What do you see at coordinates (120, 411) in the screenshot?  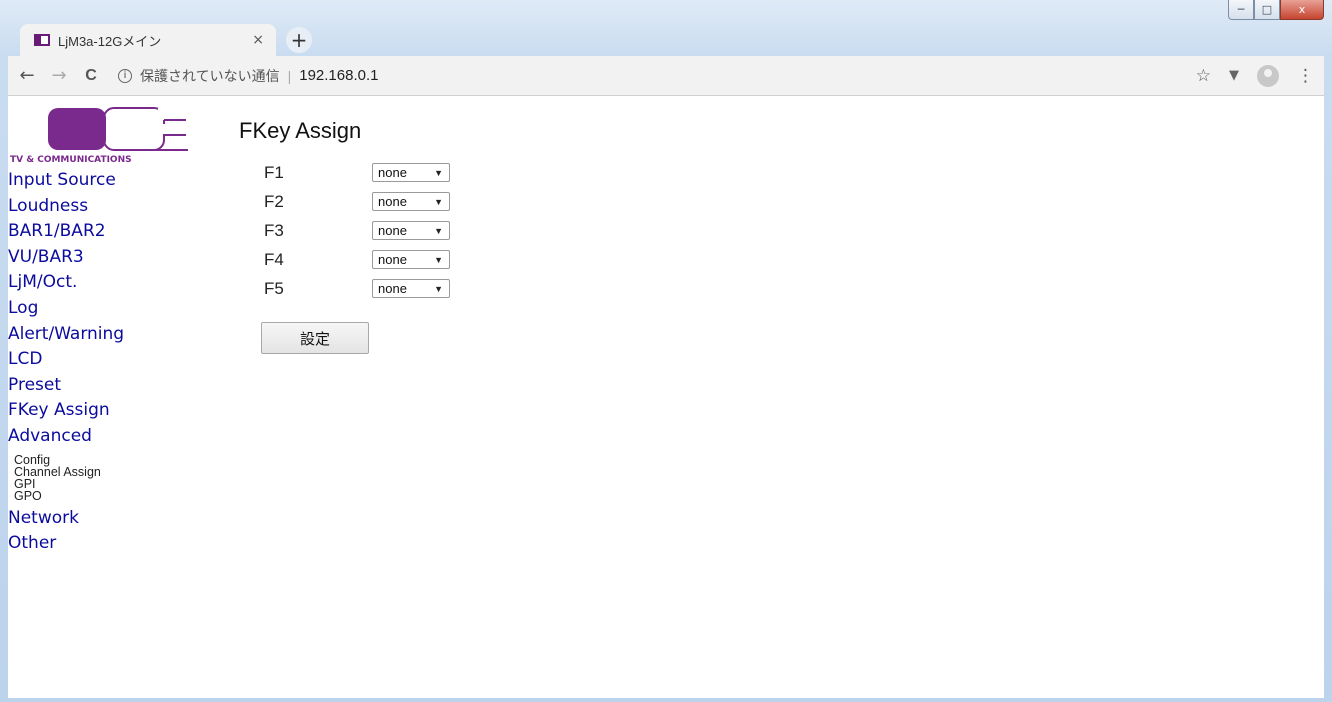 I see `nav-fkey-assign: FKey Assign` at bounding box center [120, 411].